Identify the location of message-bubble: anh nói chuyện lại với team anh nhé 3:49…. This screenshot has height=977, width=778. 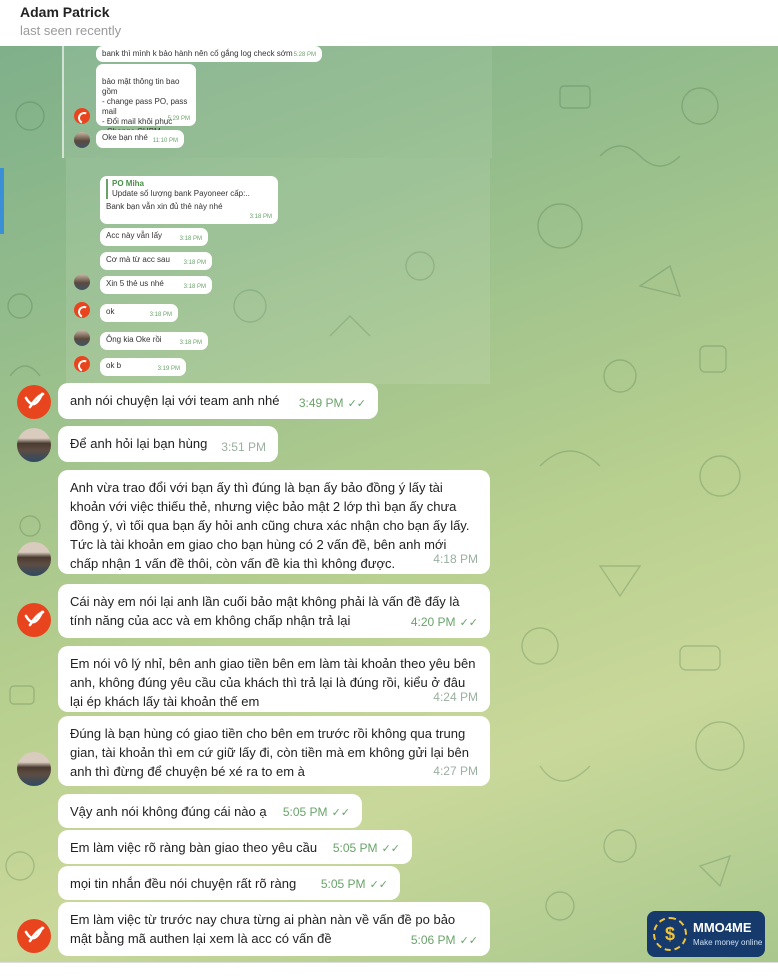
(218, 401).